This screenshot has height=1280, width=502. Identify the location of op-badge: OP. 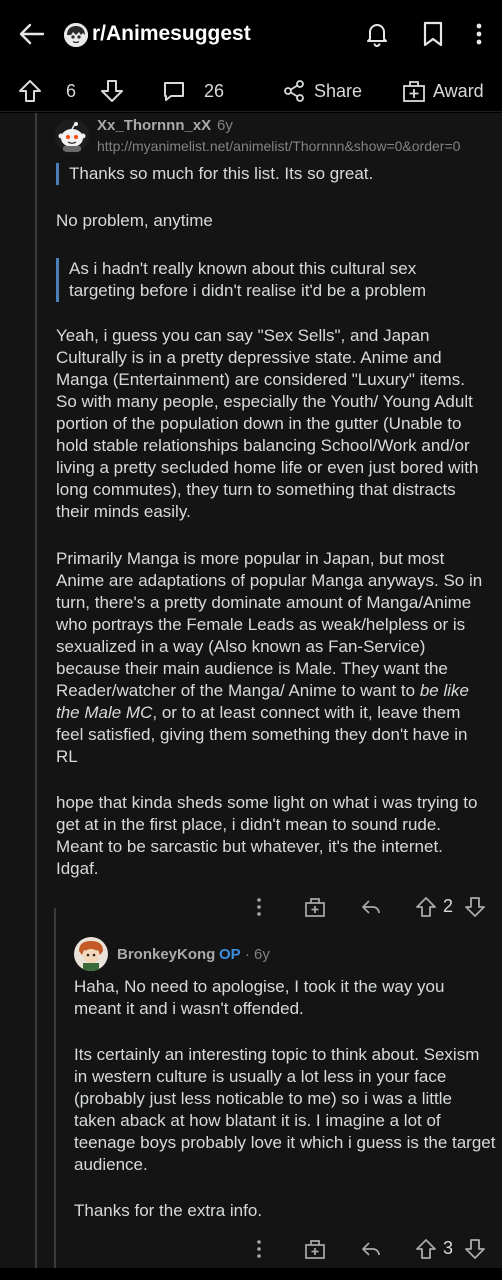
(230, 954).